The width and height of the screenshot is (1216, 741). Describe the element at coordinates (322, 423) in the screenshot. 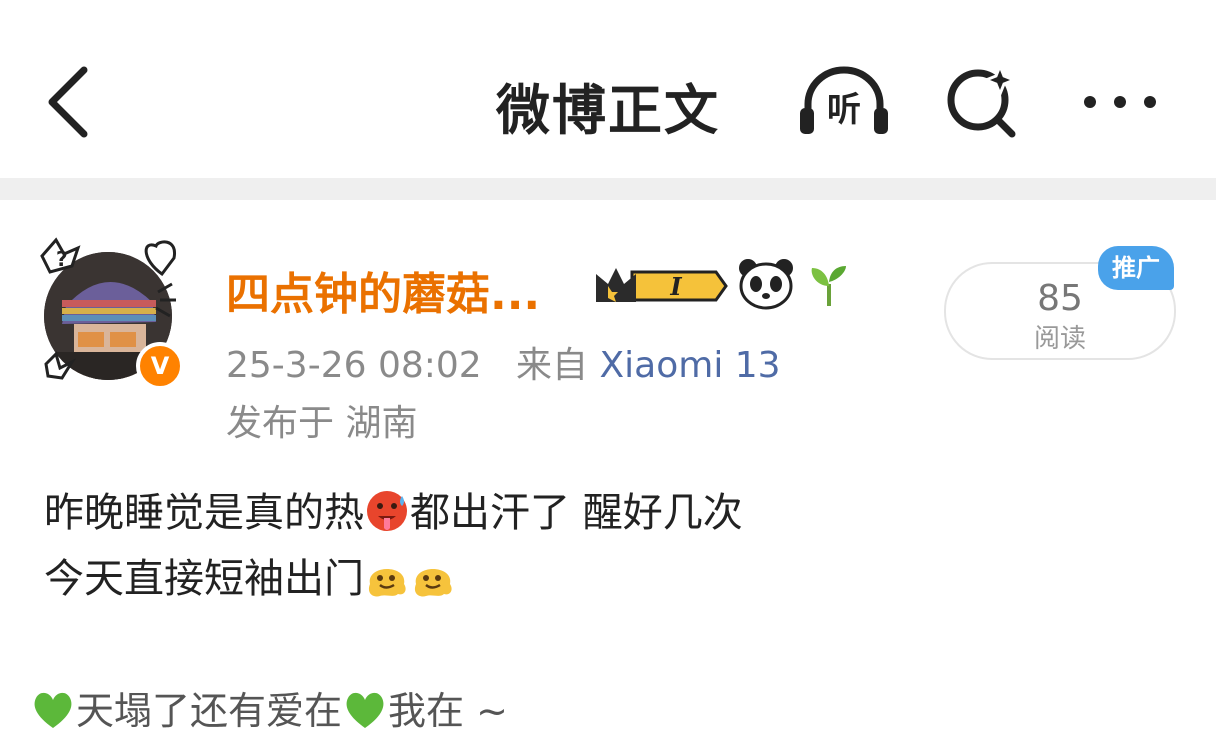

I see `post-location: 发布于 湖南` at that location.